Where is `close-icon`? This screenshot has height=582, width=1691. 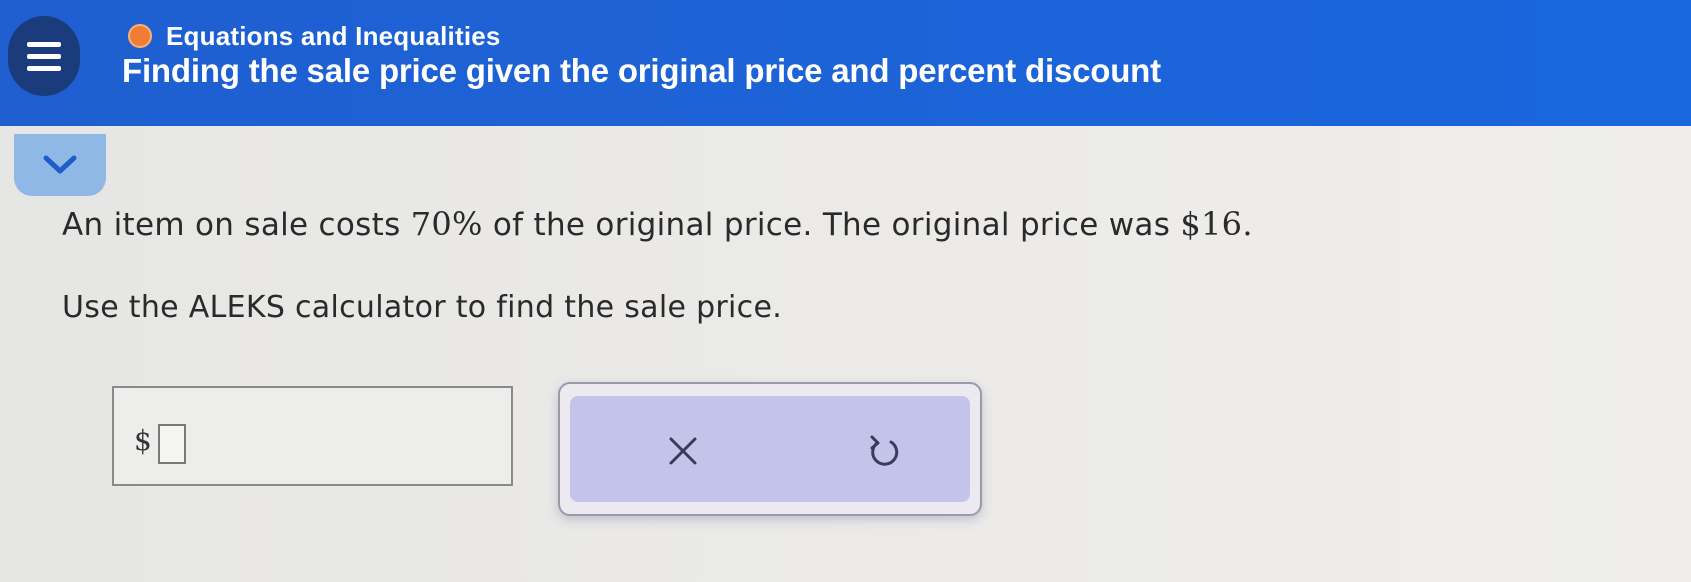
close-icon is located at coordinates (683, 451).